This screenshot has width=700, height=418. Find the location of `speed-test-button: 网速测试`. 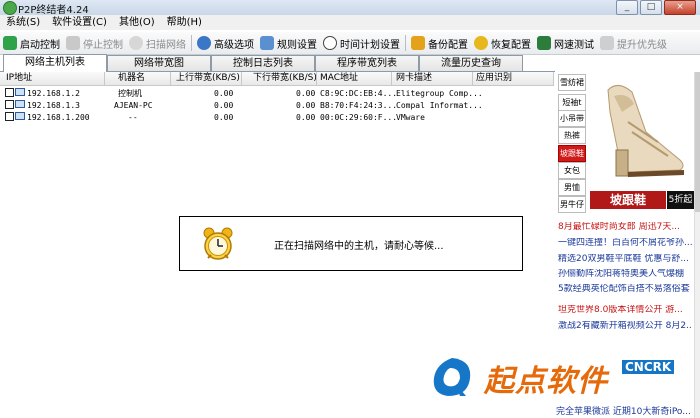

speed-test-button: 网速测试 is located at coordinates (565, 43).